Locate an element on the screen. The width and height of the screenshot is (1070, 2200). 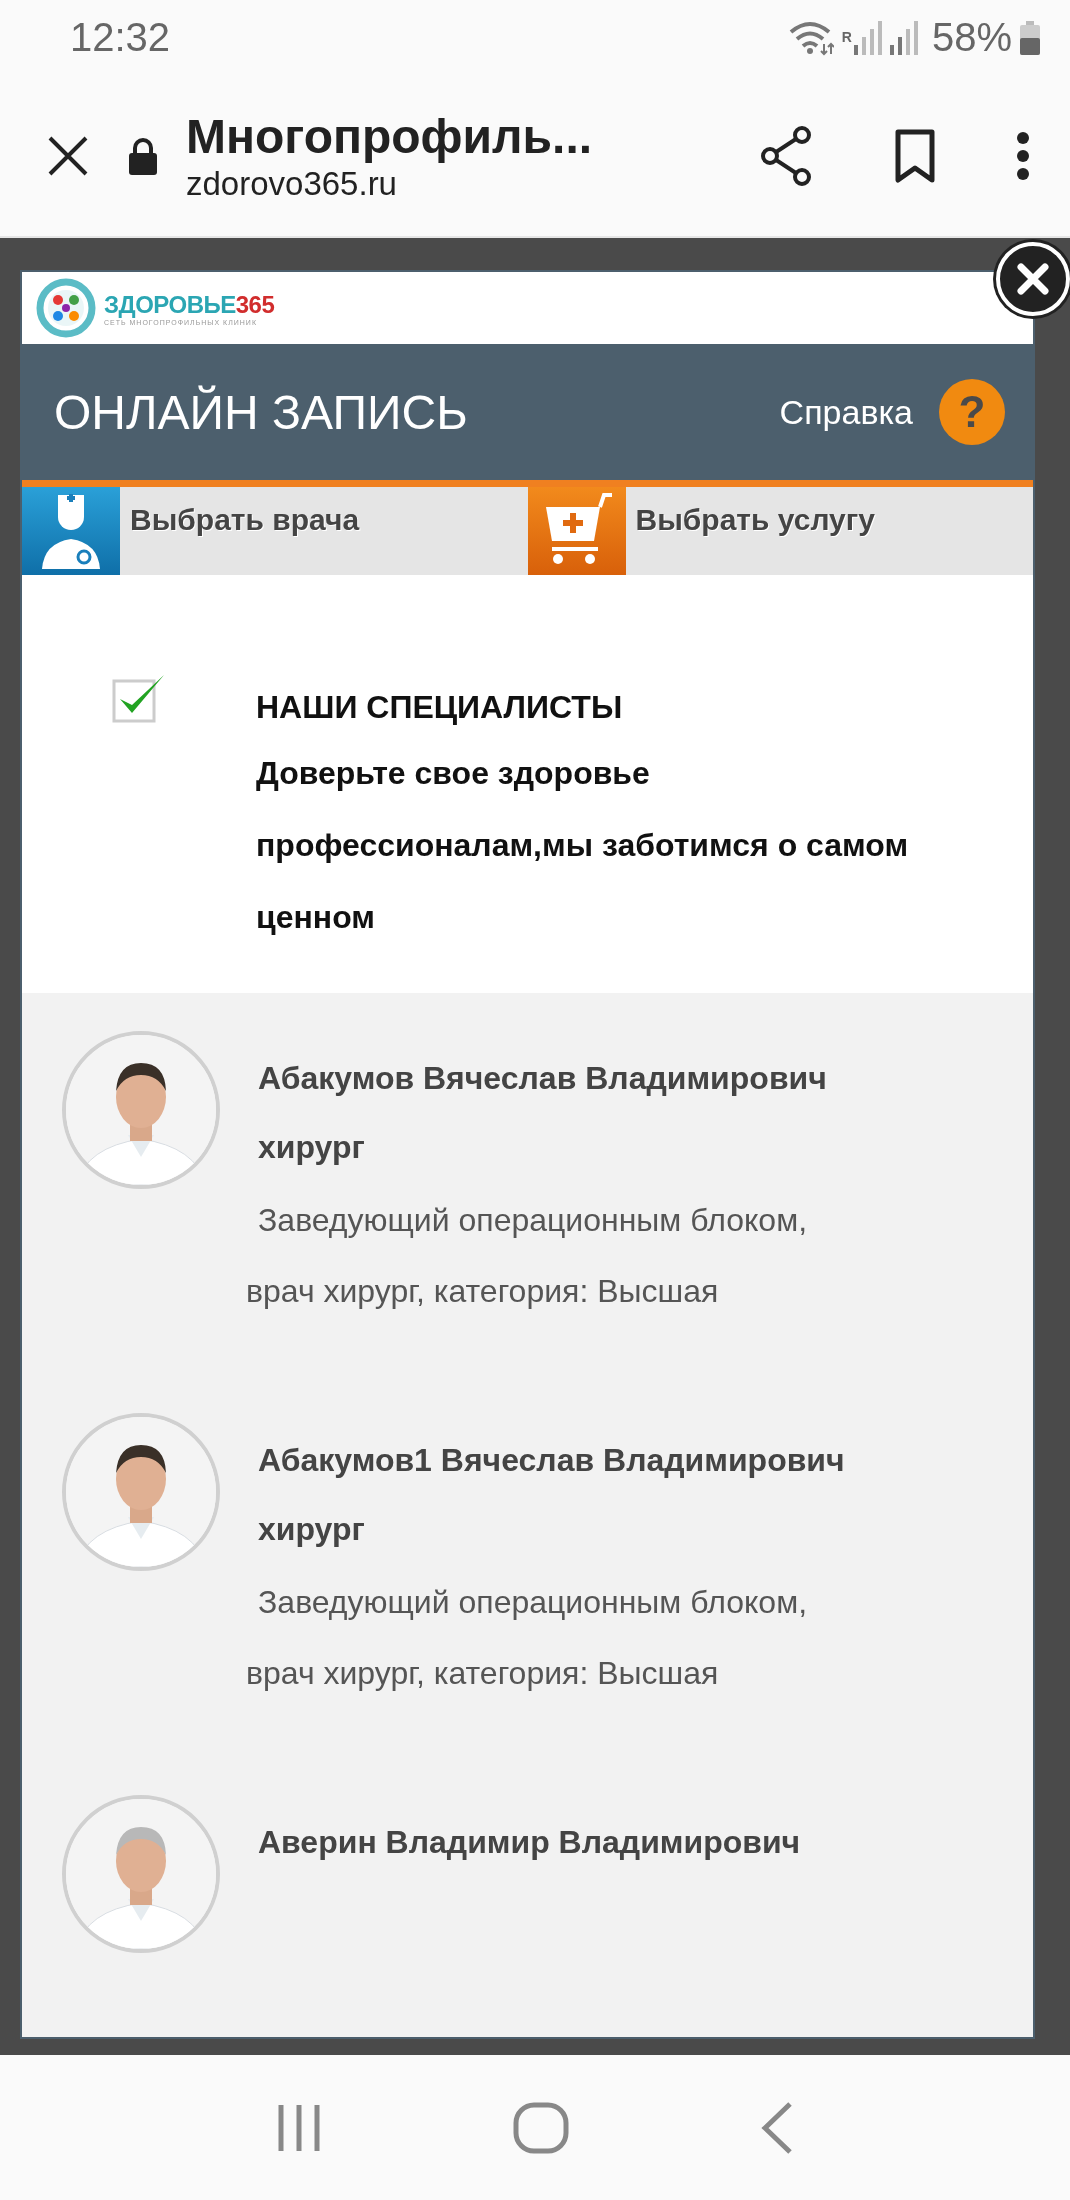
battery-percent: 58% is located at coordinates (971, 37).